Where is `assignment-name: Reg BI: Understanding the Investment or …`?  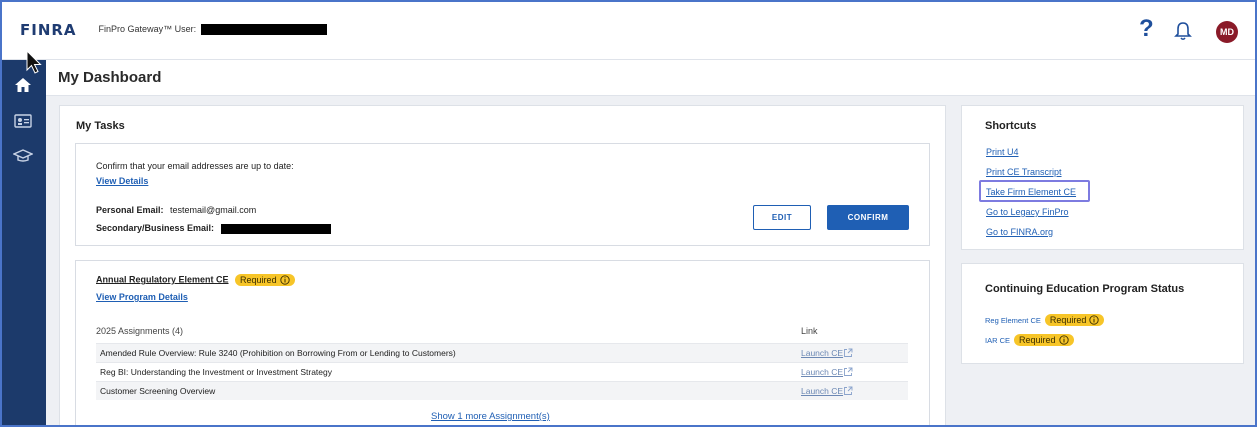
assignment-name: Reg BI: Understanding the Investment or … is located at coordinates (216, 372).